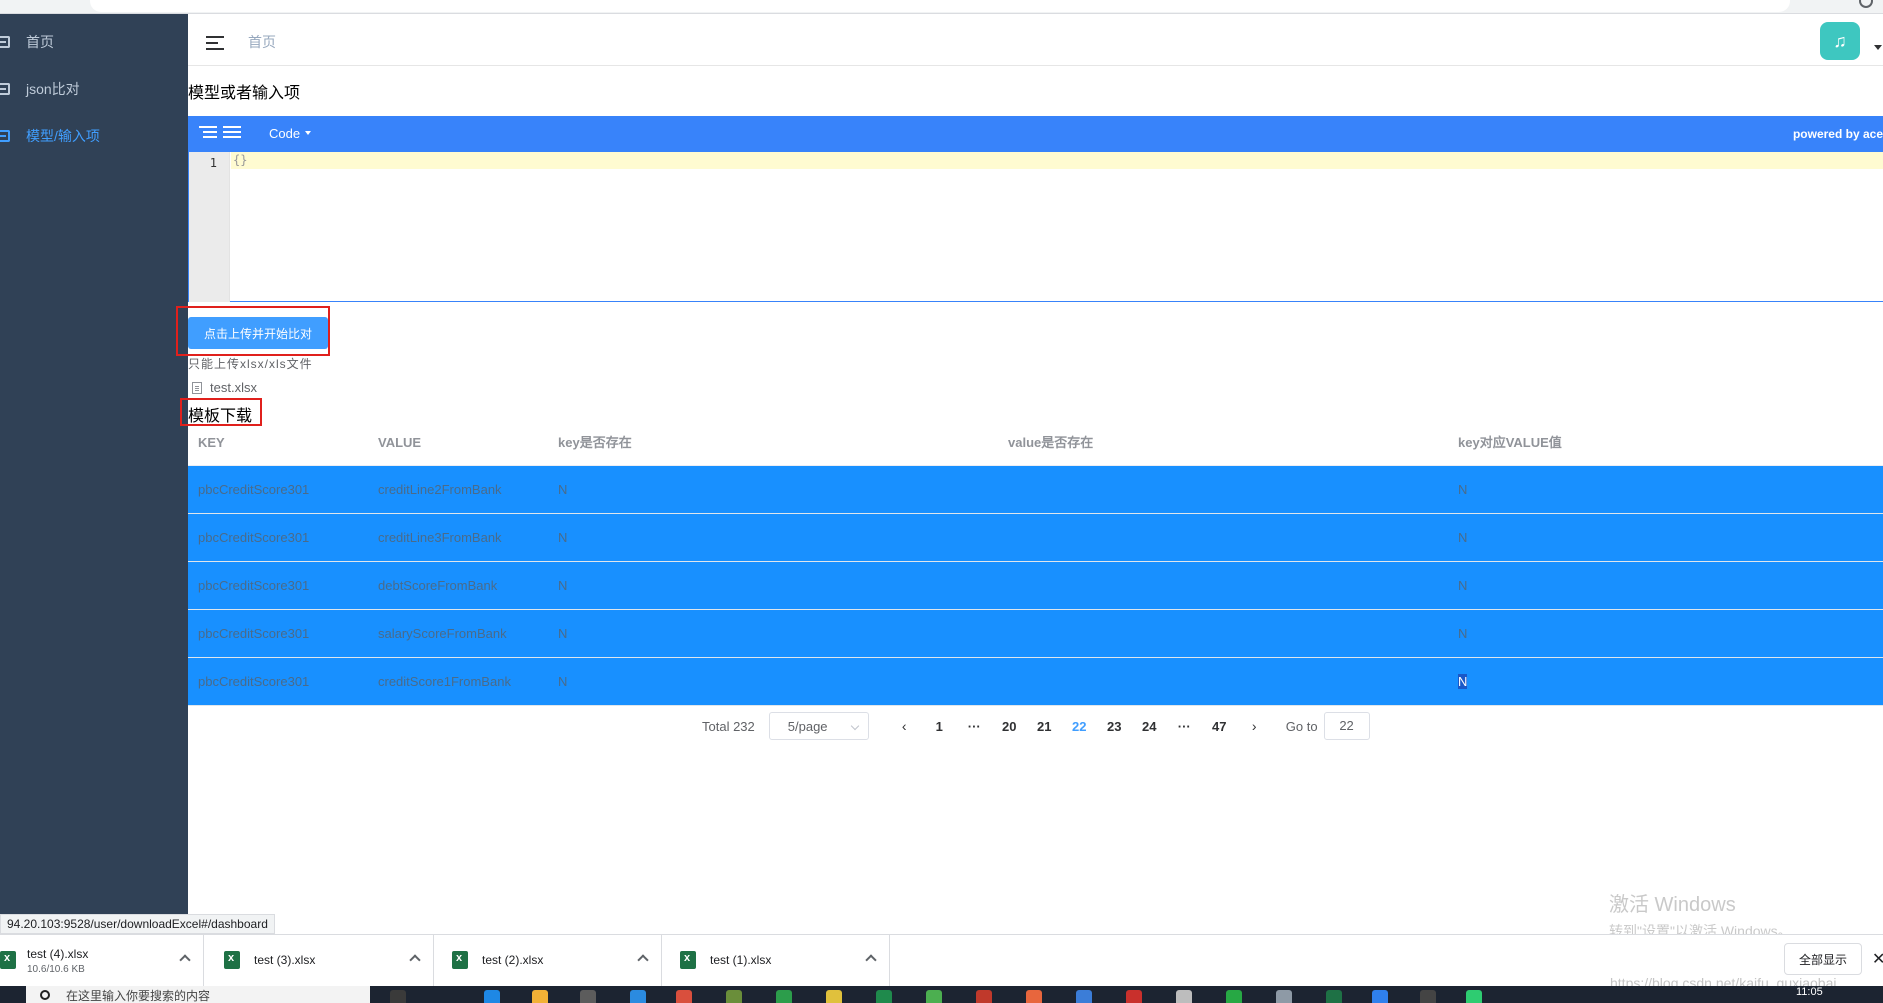  What do you see at coordinates (818, 726) in the screenshot?
I see `page-size-select: 5/page` at bounding box center [818, 726].